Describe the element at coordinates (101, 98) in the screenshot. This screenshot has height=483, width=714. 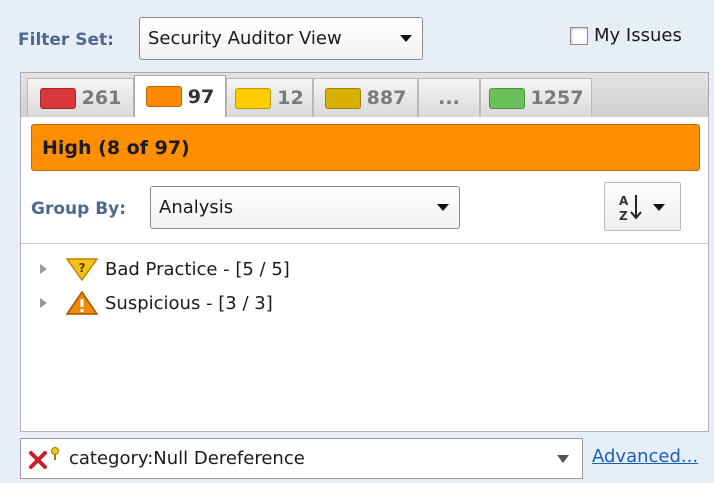
I see `tab-count: 261` at that location.